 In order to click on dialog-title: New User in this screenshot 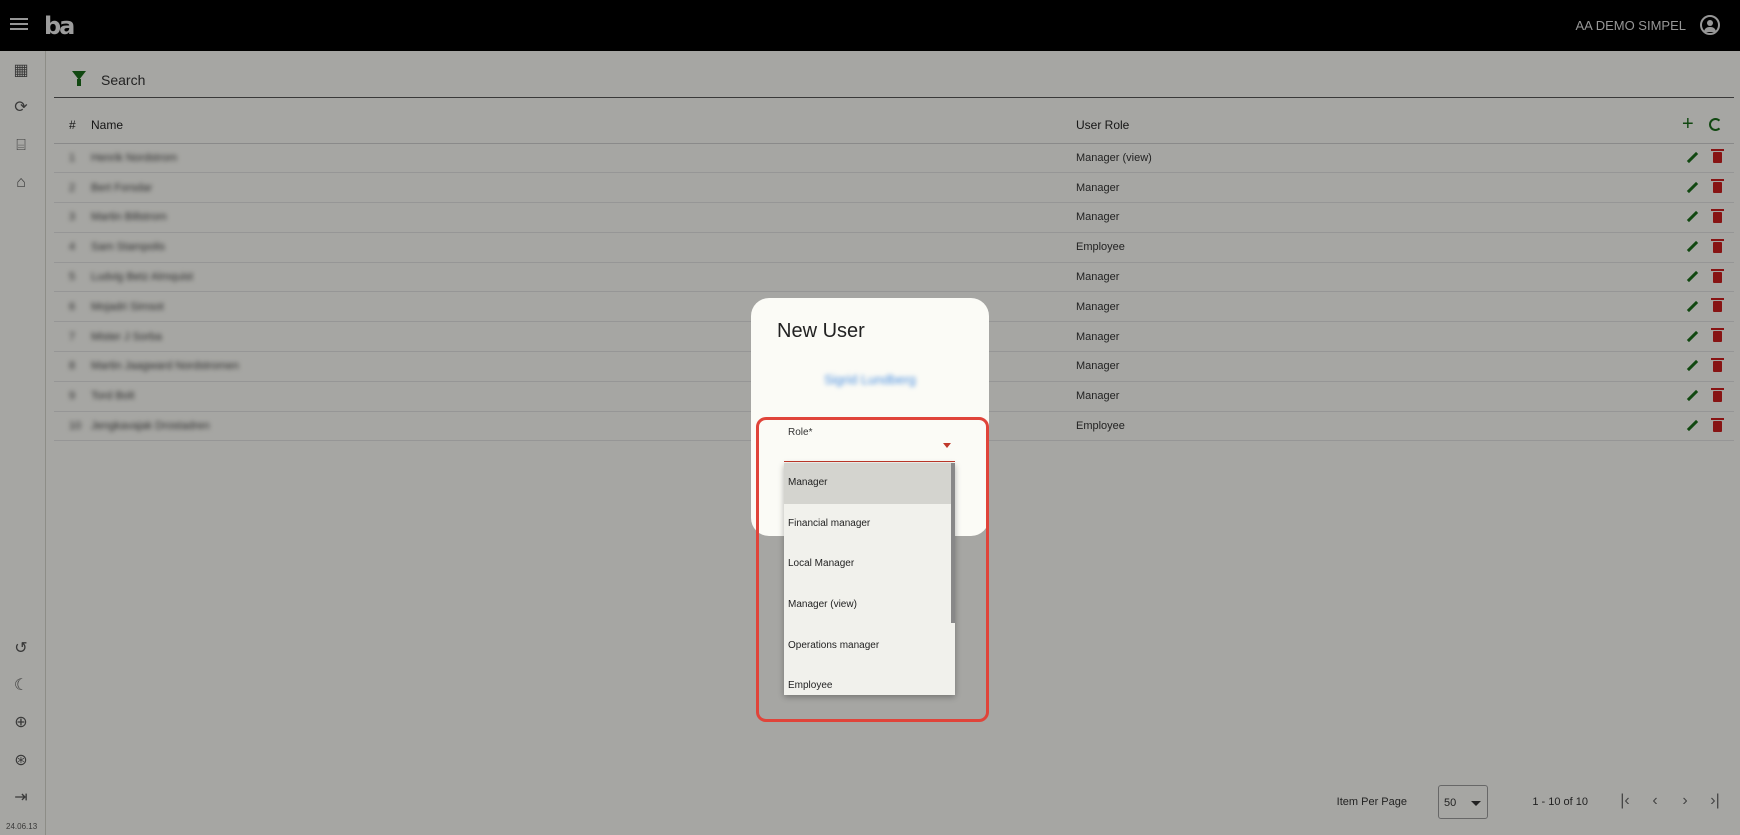, I will do `click(821, 331)`.